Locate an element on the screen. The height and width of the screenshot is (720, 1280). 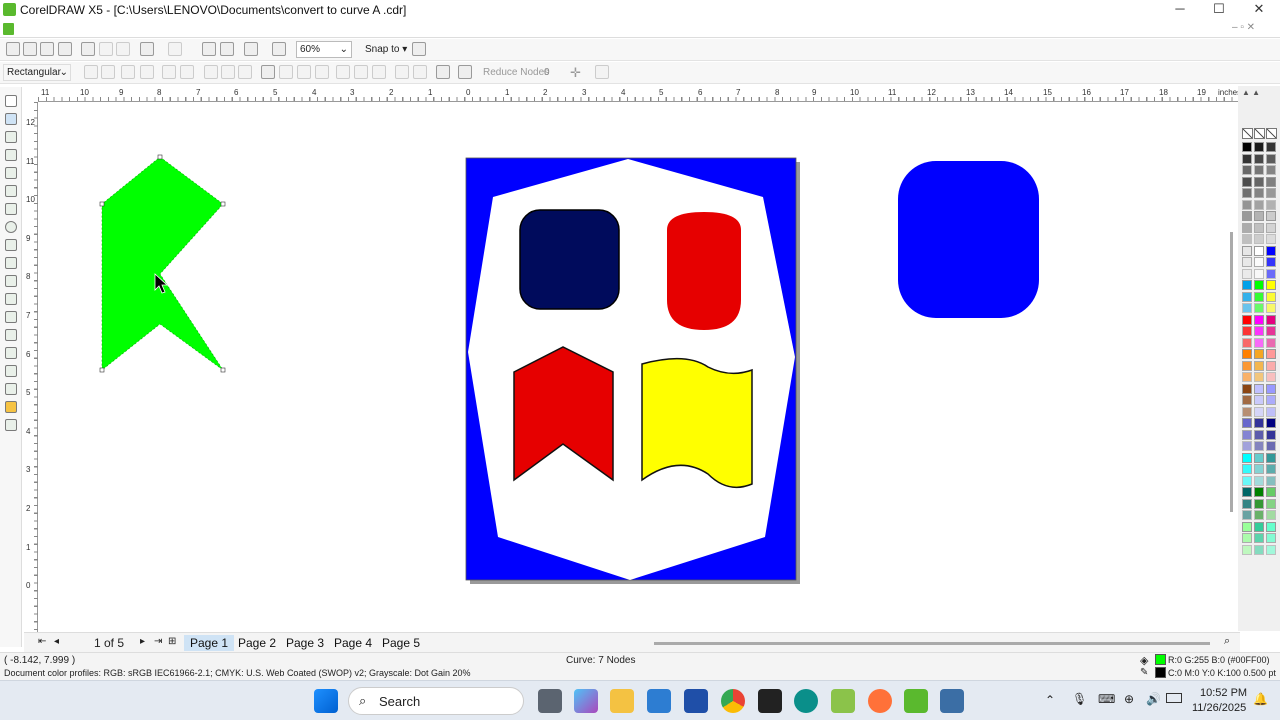
table-tool-icon is located at coordinates (11, 299).